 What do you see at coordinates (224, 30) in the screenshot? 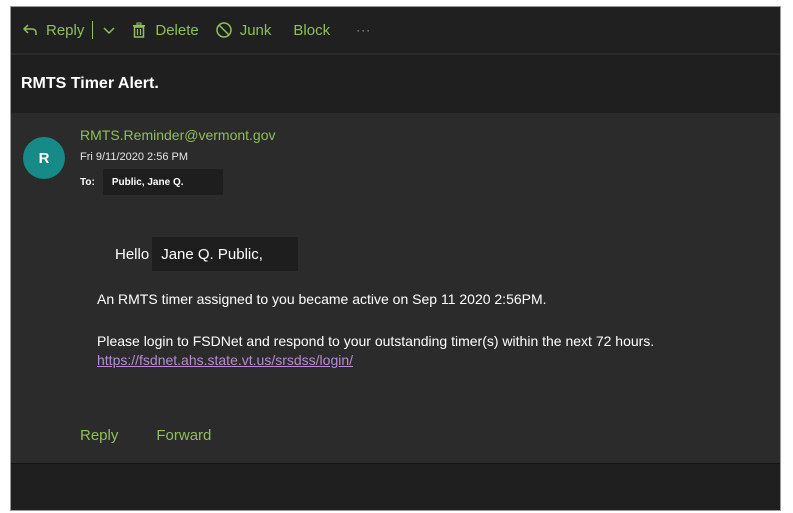
I see `junk-icon` at bounding box center [224, 30].